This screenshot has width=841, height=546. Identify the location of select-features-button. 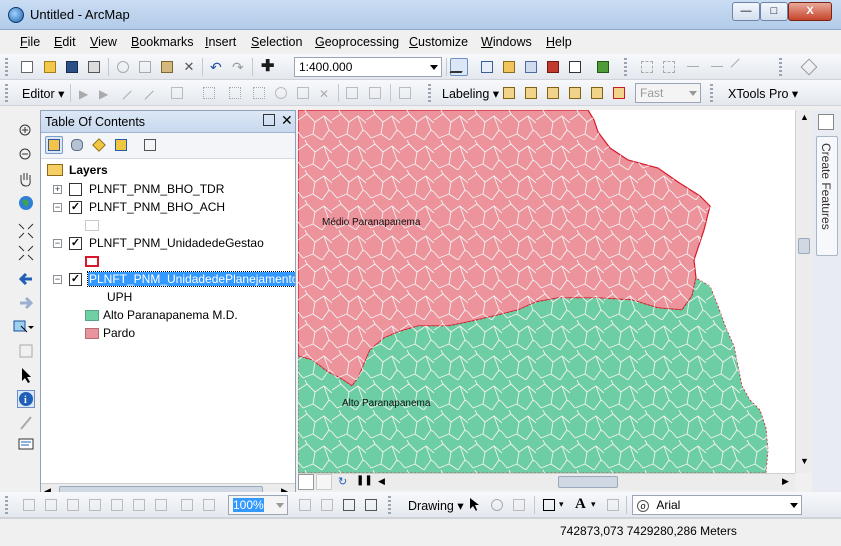
(25, 327).